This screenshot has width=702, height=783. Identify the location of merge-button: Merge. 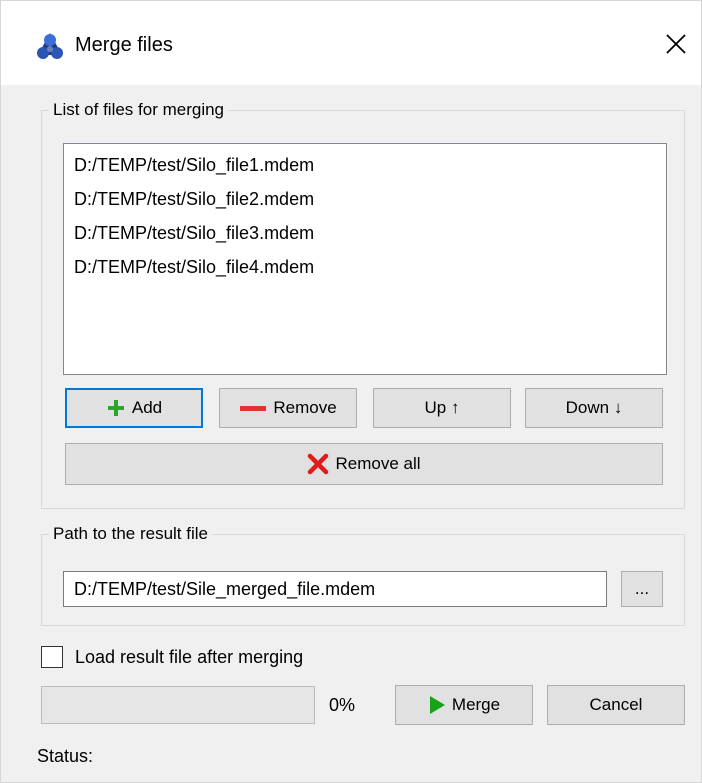
(464, 705).